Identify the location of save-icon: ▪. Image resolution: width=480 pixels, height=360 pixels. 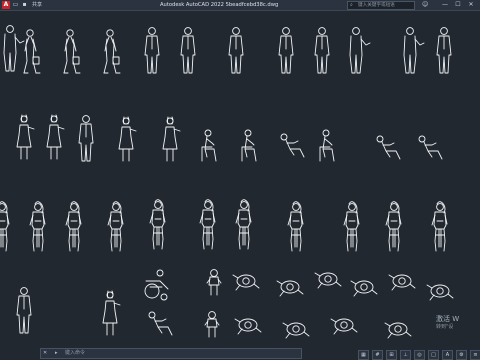
(24, 4).